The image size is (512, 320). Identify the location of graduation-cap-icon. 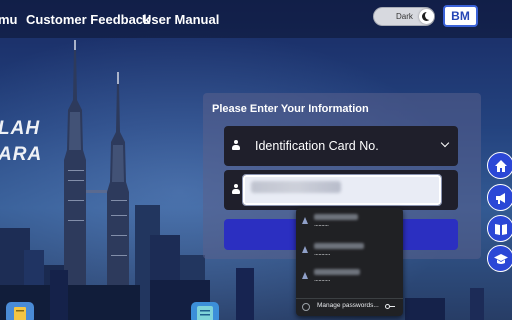
(501, 259).